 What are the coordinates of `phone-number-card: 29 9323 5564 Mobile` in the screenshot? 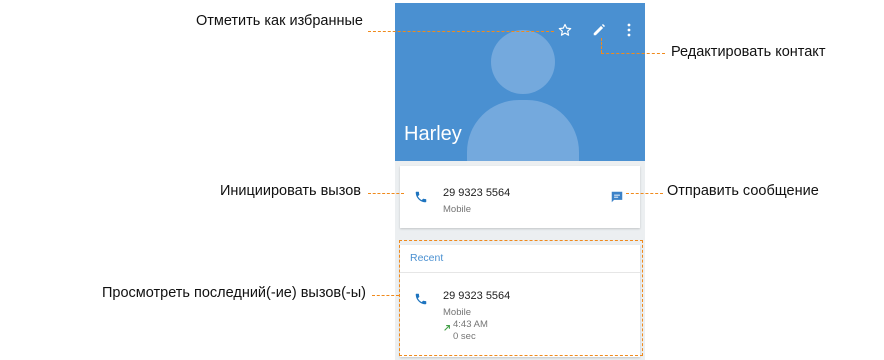 It's located at (520, 197).